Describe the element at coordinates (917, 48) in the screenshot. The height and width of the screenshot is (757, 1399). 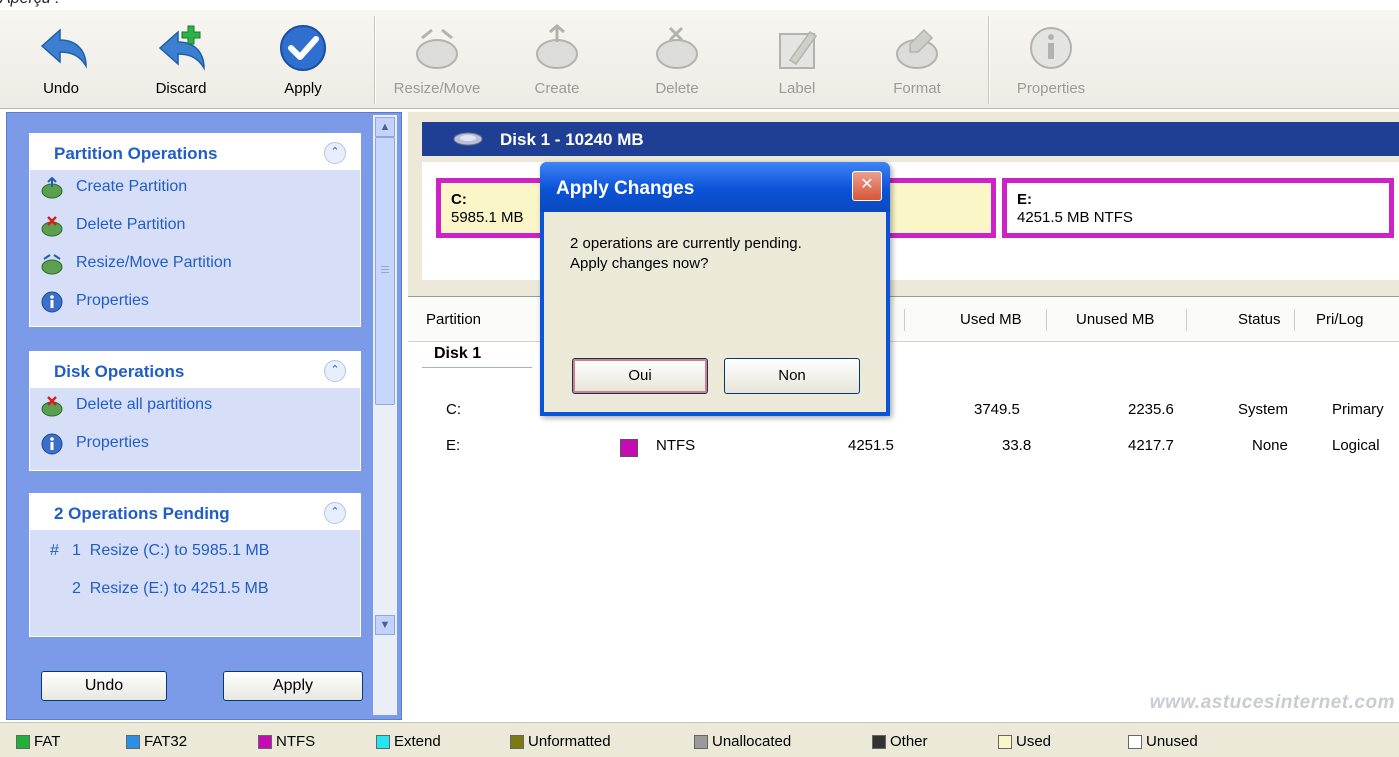
I see `format-icon` at that location.